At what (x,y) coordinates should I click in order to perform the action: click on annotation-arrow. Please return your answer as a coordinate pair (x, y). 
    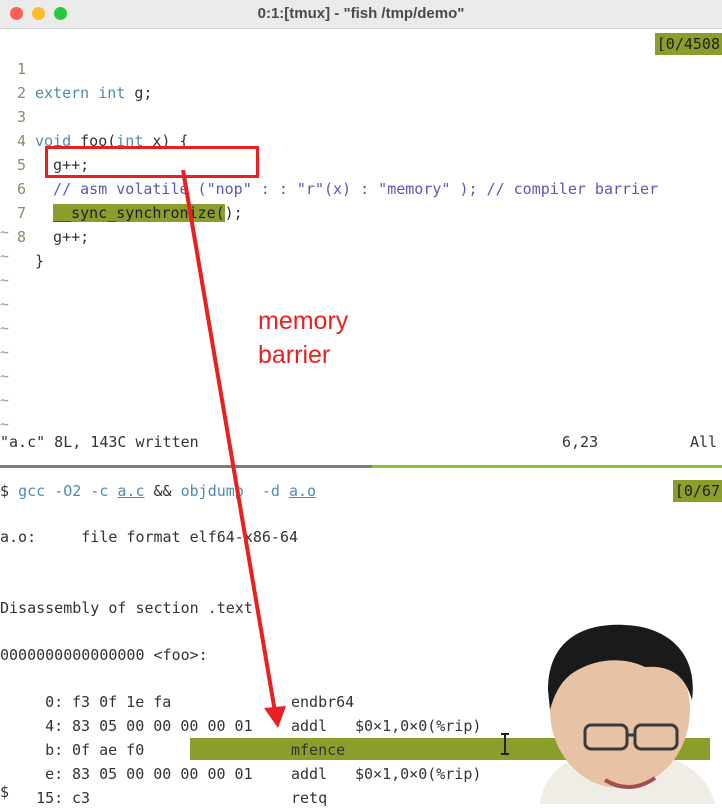
    Looking at the image, I should click on (233, 448).